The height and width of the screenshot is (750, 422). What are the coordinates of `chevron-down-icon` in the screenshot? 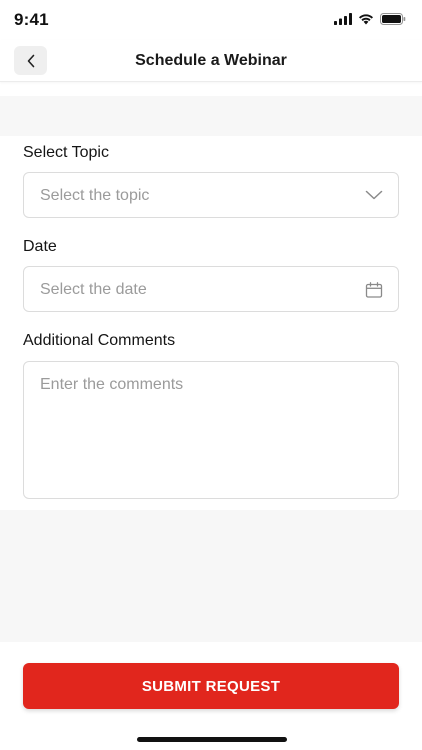 It's located at (374, 195).